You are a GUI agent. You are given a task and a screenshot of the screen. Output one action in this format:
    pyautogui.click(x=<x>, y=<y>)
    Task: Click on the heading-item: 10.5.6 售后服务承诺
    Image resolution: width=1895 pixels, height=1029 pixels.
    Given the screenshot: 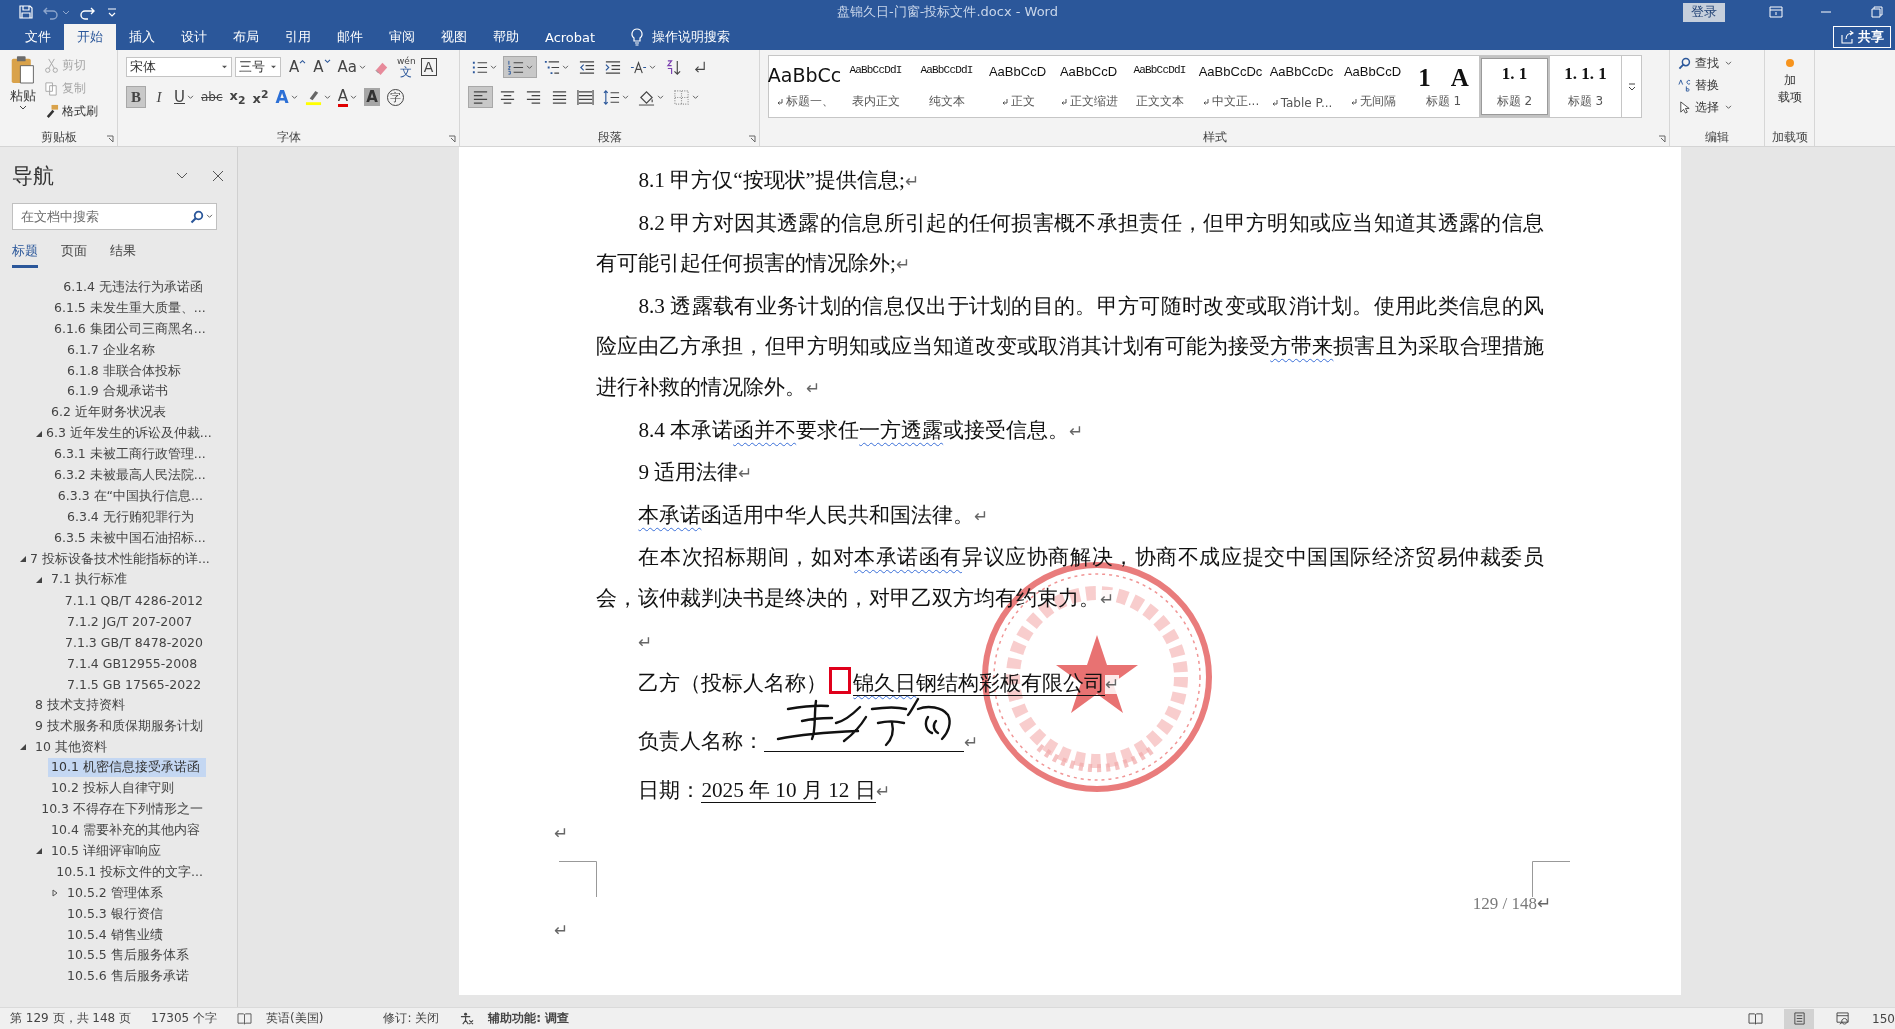 What is the action you would take?
    pyautogui.click(x=135, y=977)
    